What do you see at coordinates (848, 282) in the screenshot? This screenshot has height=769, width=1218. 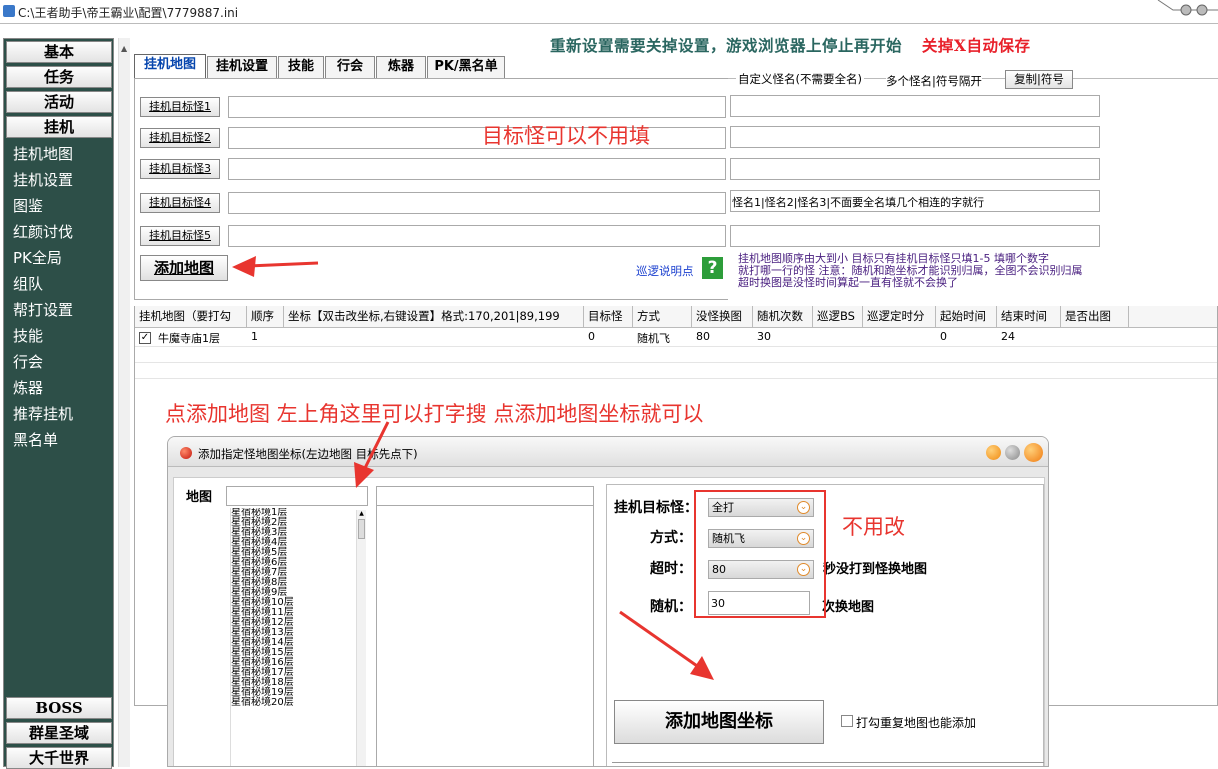 I see `help-text-line-3: 超时换图是没怪时间算起一直有怪就不会换了` at bounding box center [848, 282].